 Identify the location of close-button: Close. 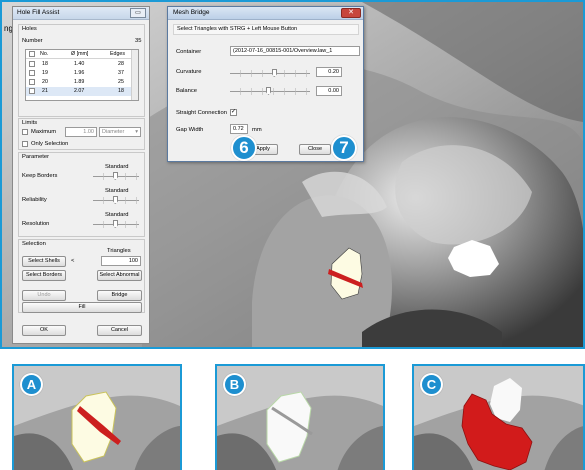
(315, 149).